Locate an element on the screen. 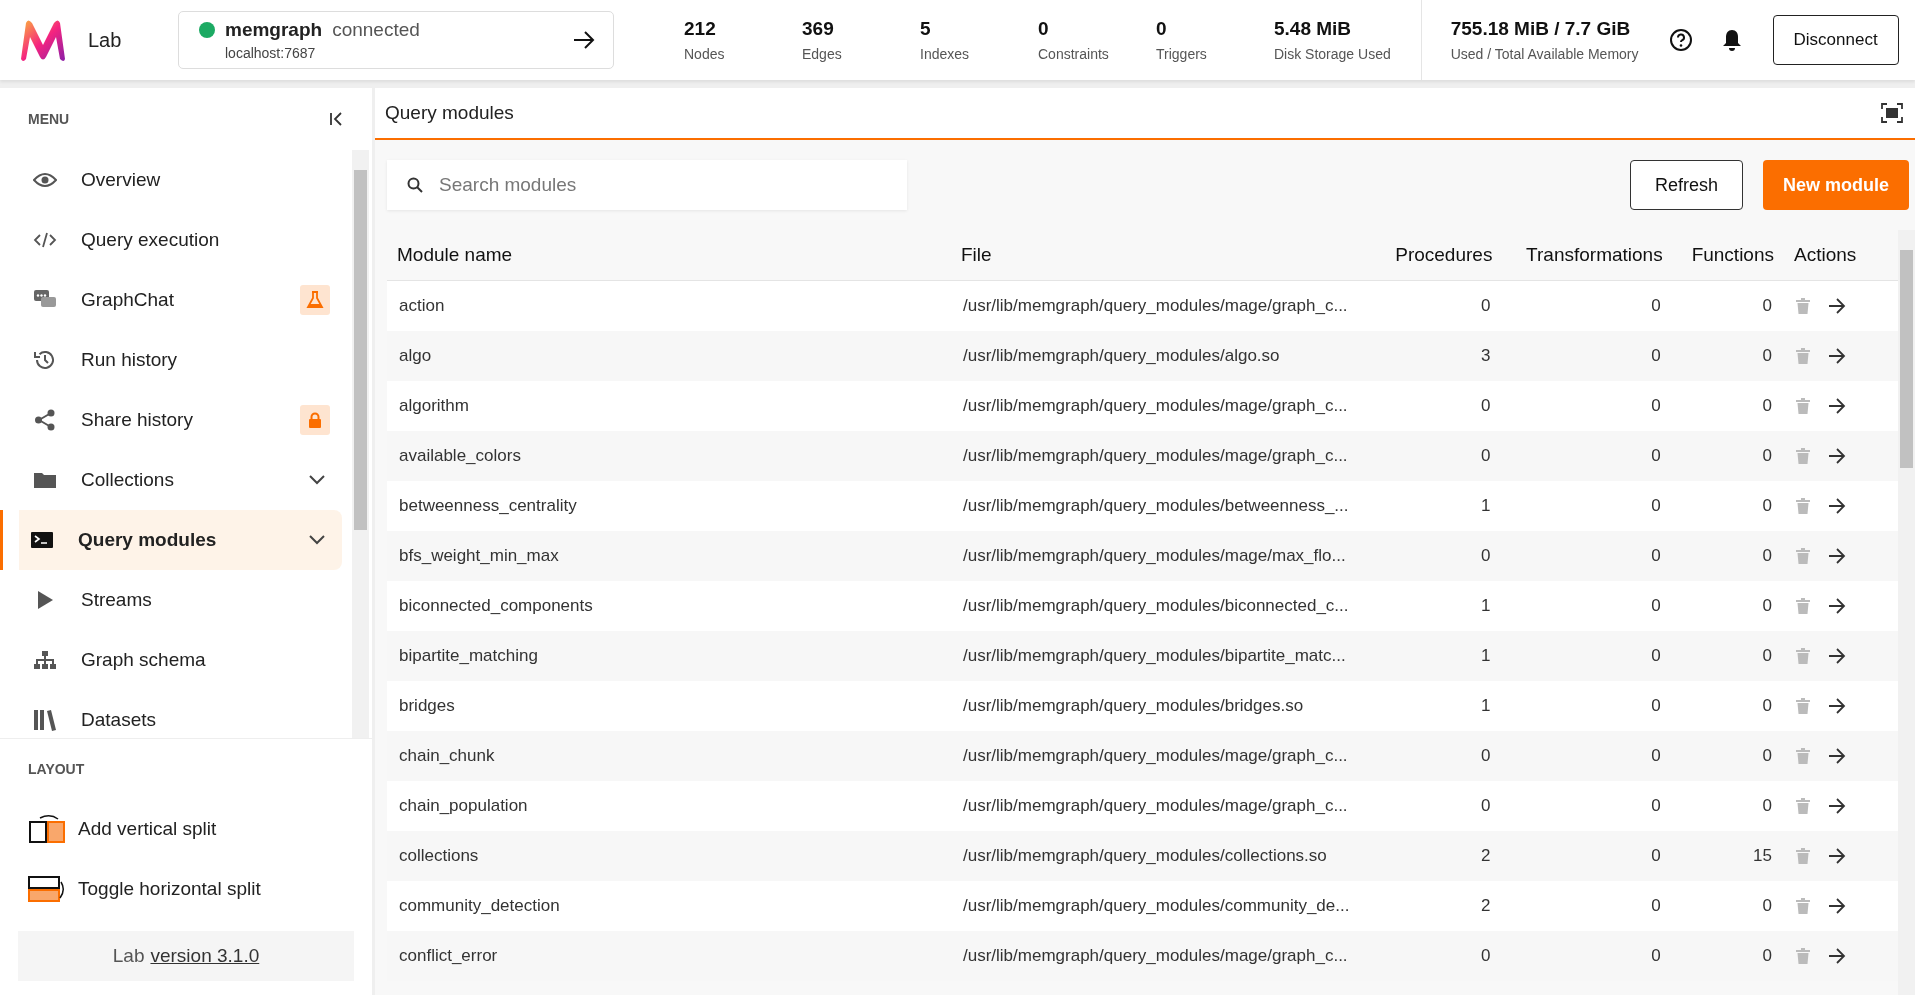 The height and width of the screenshot is (995, 1915). table-cell: community_detection is located at coordinates (669, 906).